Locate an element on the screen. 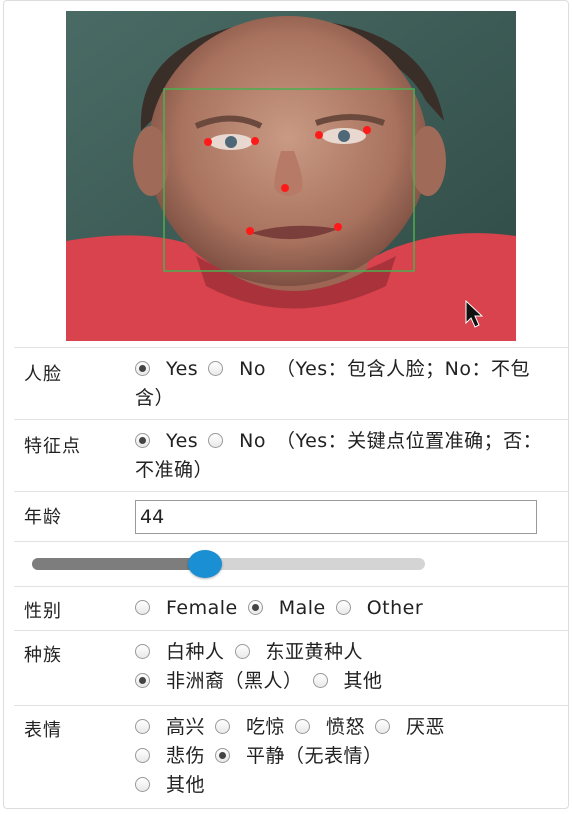 The height and width of the screenshot is (815, 573). landmarks-yes-option: Yes is located at coordinates (166, 441).